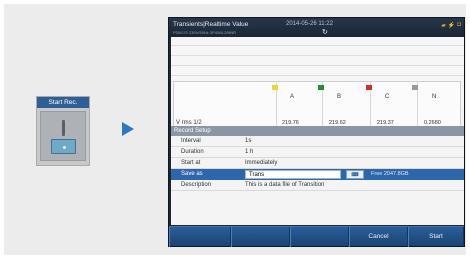  I want to click on dot-icon, so click(64, 147).